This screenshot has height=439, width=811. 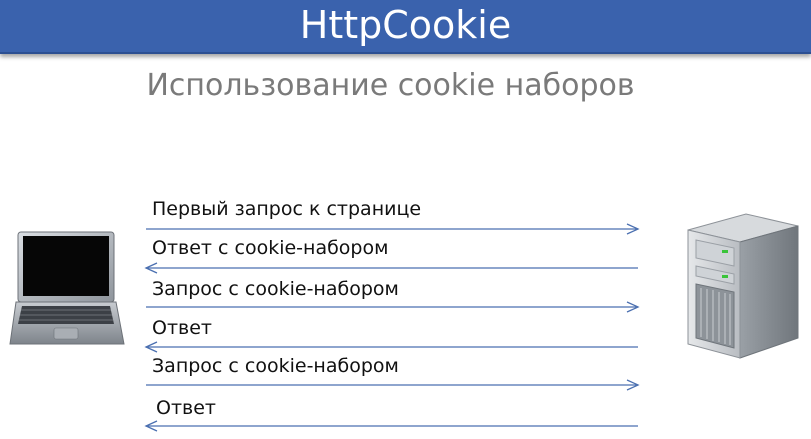 I want to click on message-label-response-1: Ответ с cookie-набором, so click(x=270, y=248).